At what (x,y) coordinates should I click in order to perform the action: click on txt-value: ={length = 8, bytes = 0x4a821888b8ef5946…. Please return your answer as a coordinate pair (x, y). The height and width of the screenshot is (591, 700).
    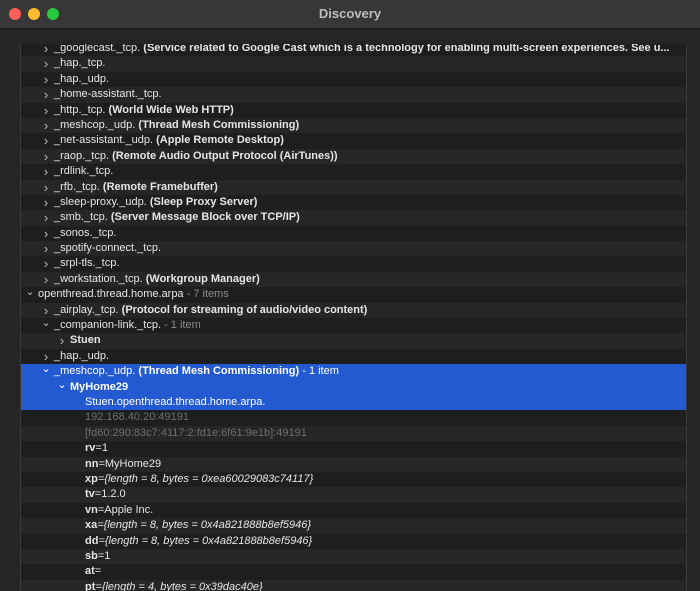
    Looking at the image, I should click on (204, 525).